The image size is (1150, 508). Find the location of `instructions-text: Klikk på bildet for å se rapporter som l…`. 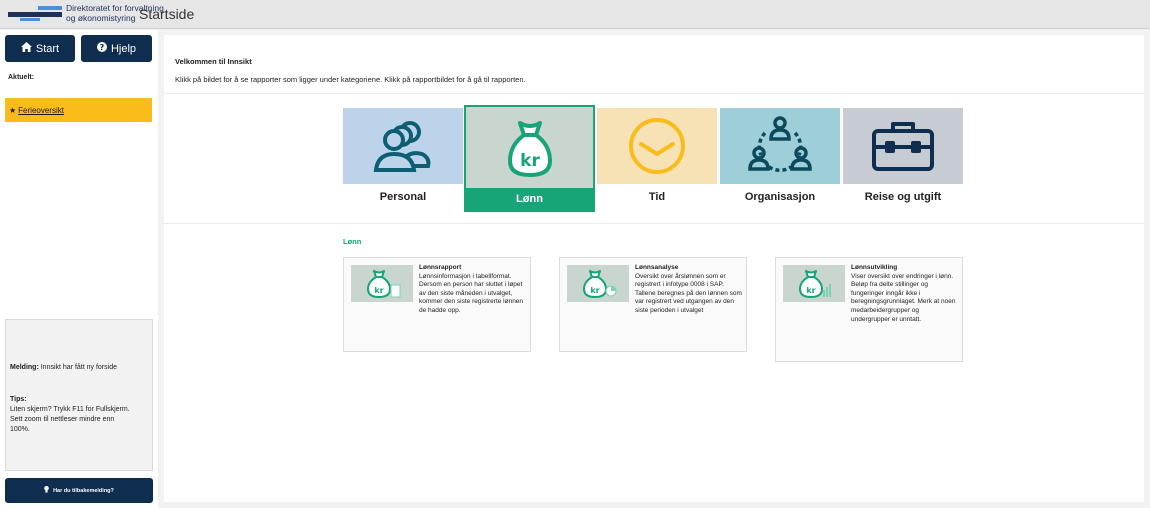

instructions-text: Klikk på bildet for å se rapporter som l… is located at coordinates (350, 79).